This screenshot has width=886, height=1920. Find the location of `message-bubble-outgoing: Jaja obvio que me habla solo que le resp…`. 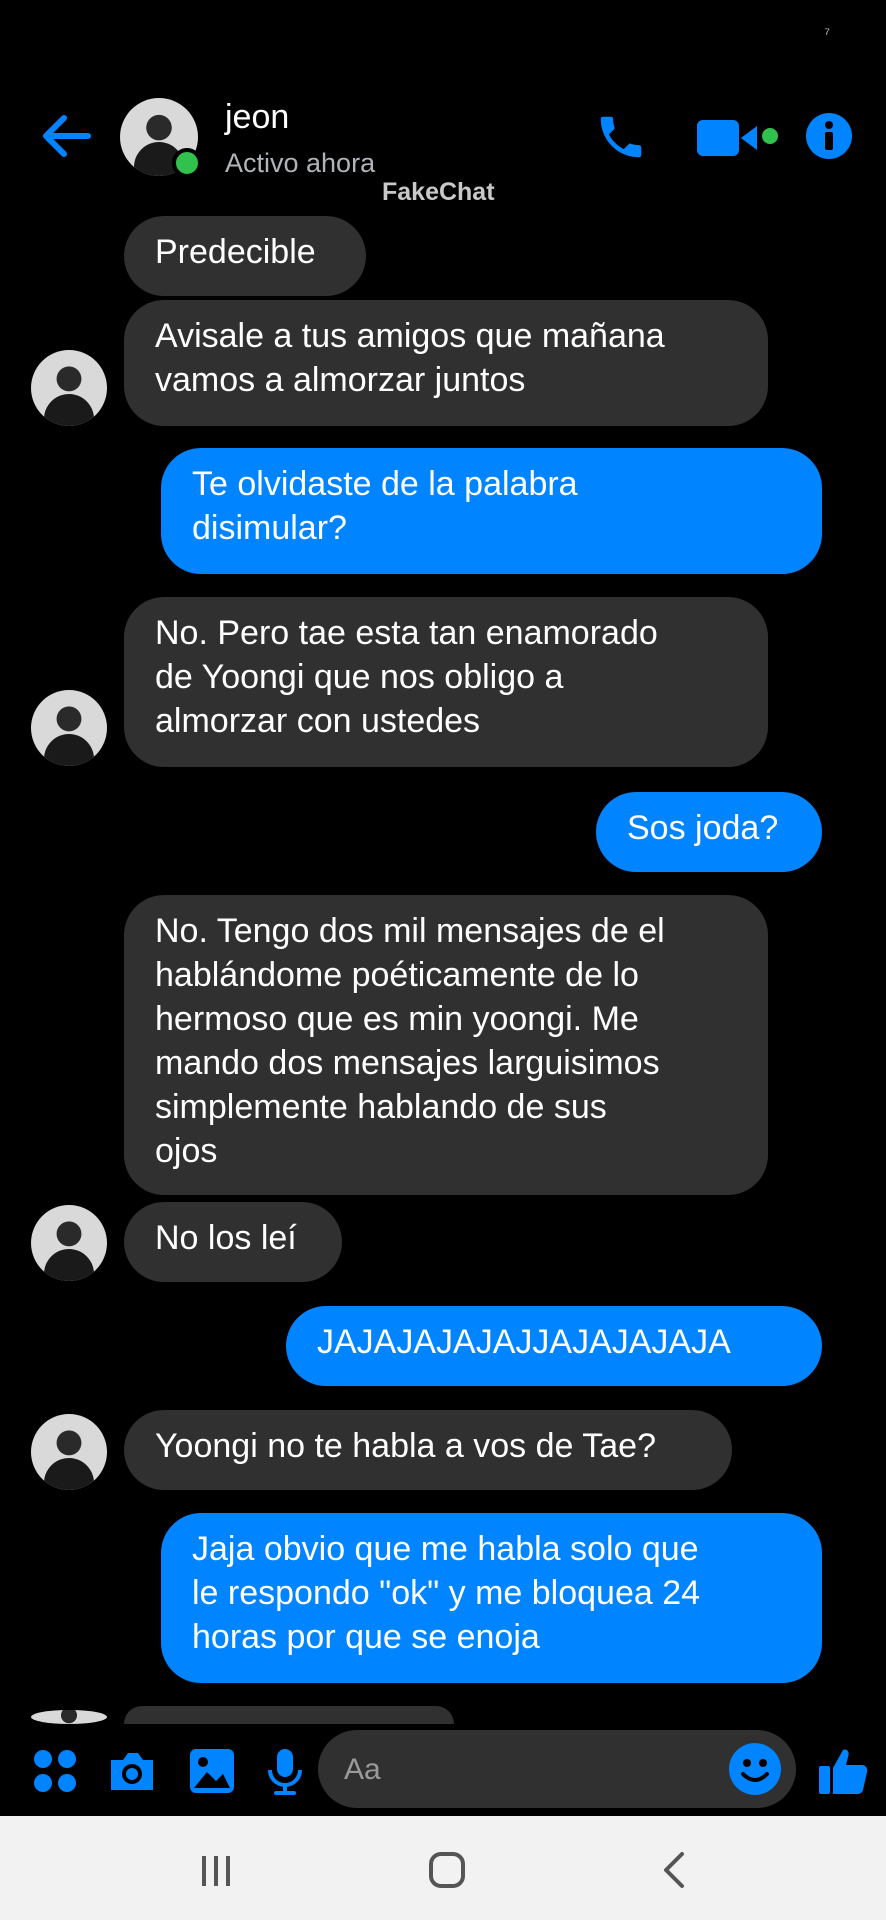

message-bubble-outgoing: Jaja obvio que me habla solo que le resp… is located at coordinates (491, 1598).